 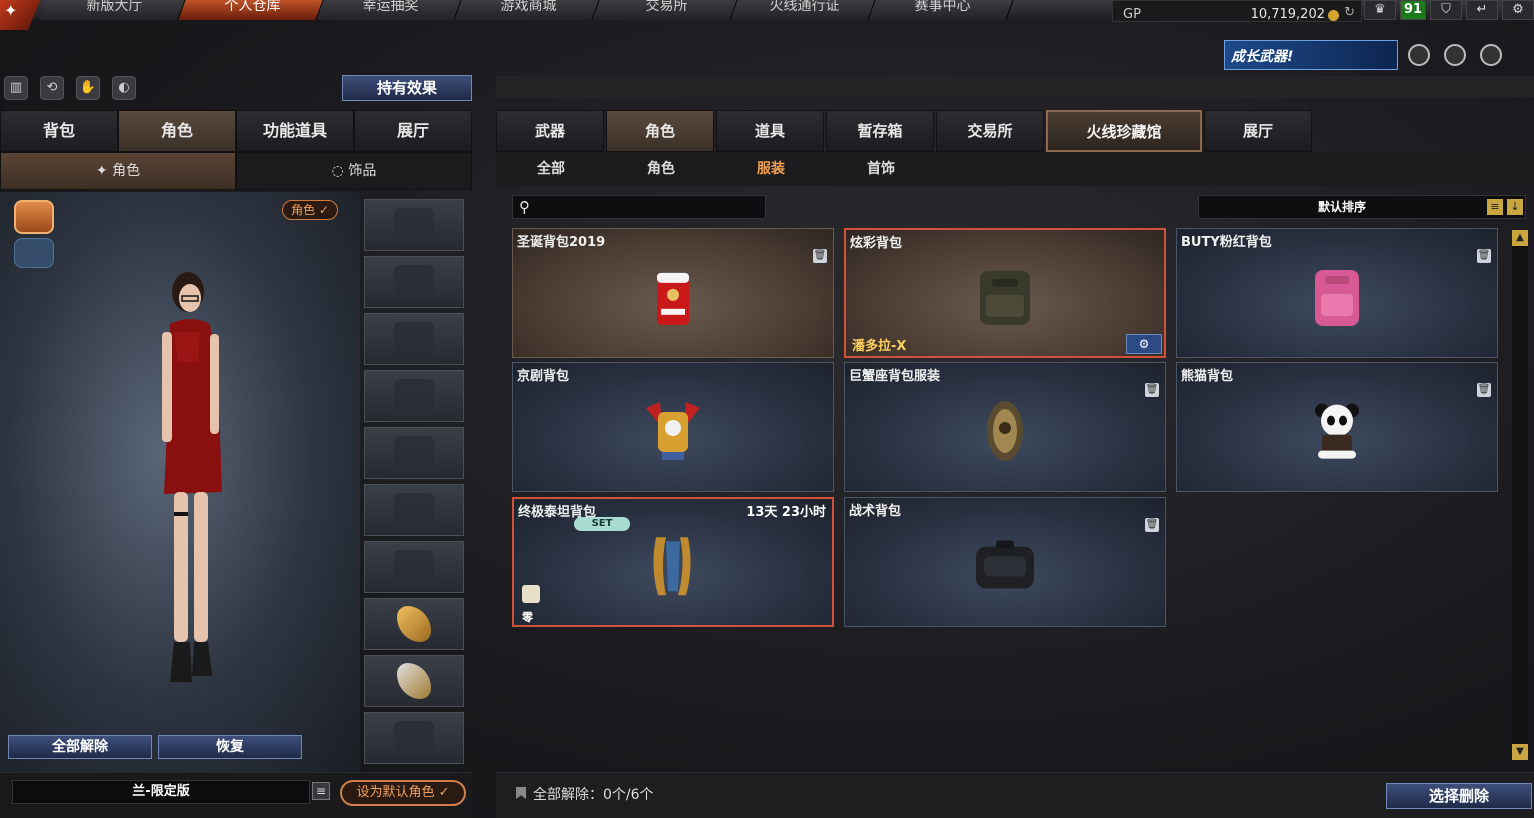 What do you see at coordinates (876, 243) in the screenshot?
I see `item-title: 炫彩背包` at bounding box center [876, 243].